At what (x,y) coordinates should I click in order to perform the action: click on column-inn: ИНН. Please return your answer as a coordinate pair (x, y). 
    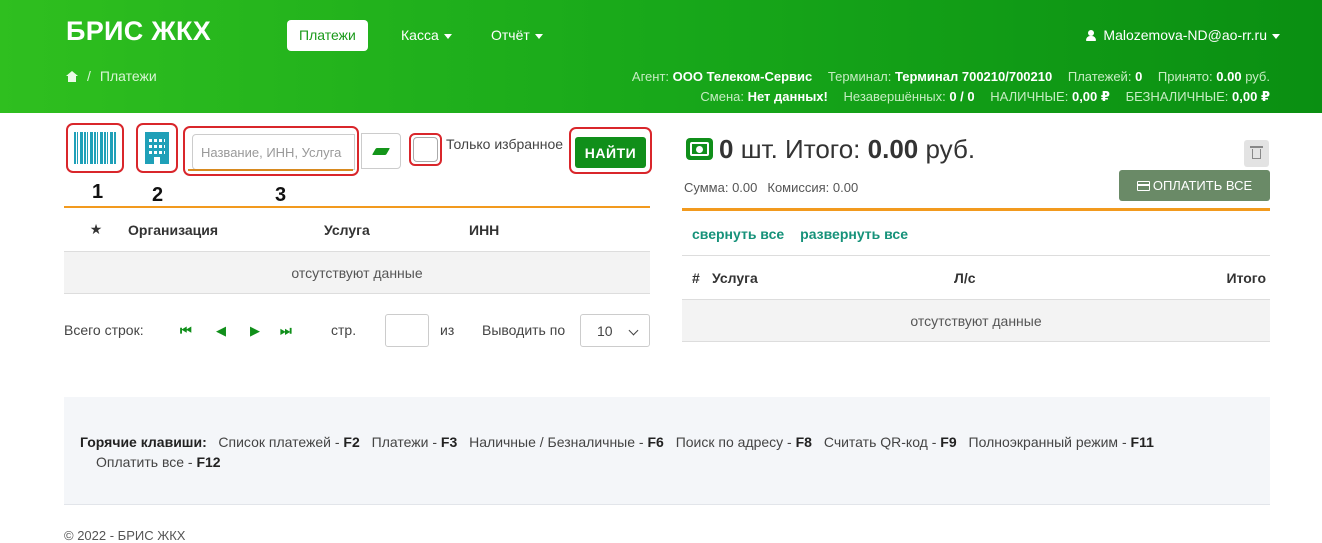
    Looking at the image, I should click on (484, 230).